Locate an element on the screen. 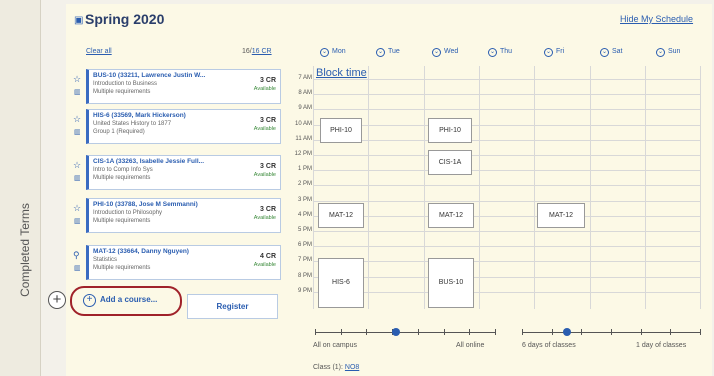  time-label: 7 PM is located at coordinates (304, 260).